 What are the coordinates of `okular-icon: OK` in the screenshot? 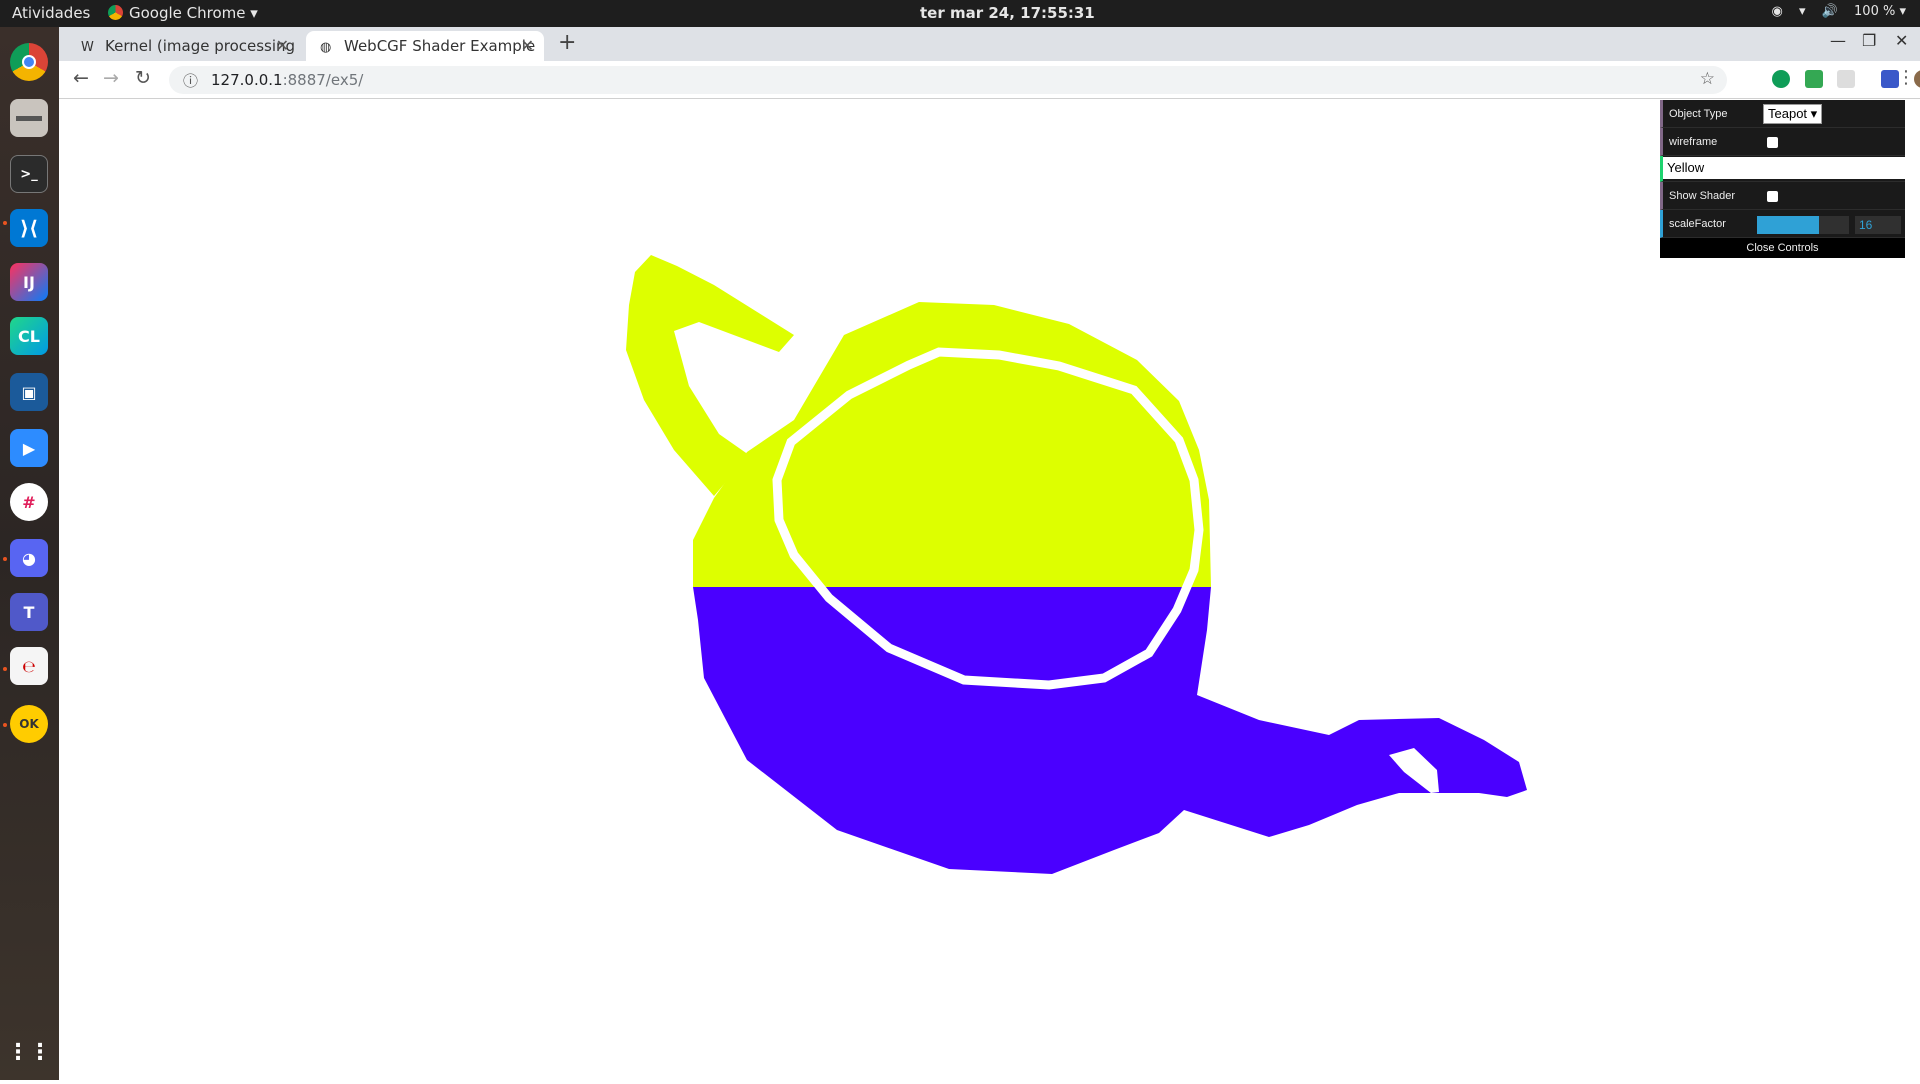 It's located at (29, 724).